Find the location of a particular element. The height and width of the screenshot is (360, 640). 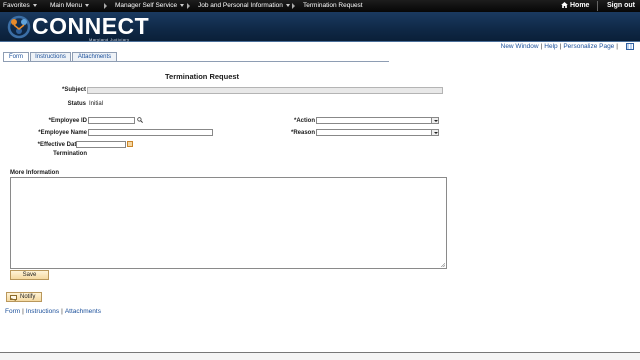

logo-subtext: Maryland Judiciary is located at coordinates (109, 39).